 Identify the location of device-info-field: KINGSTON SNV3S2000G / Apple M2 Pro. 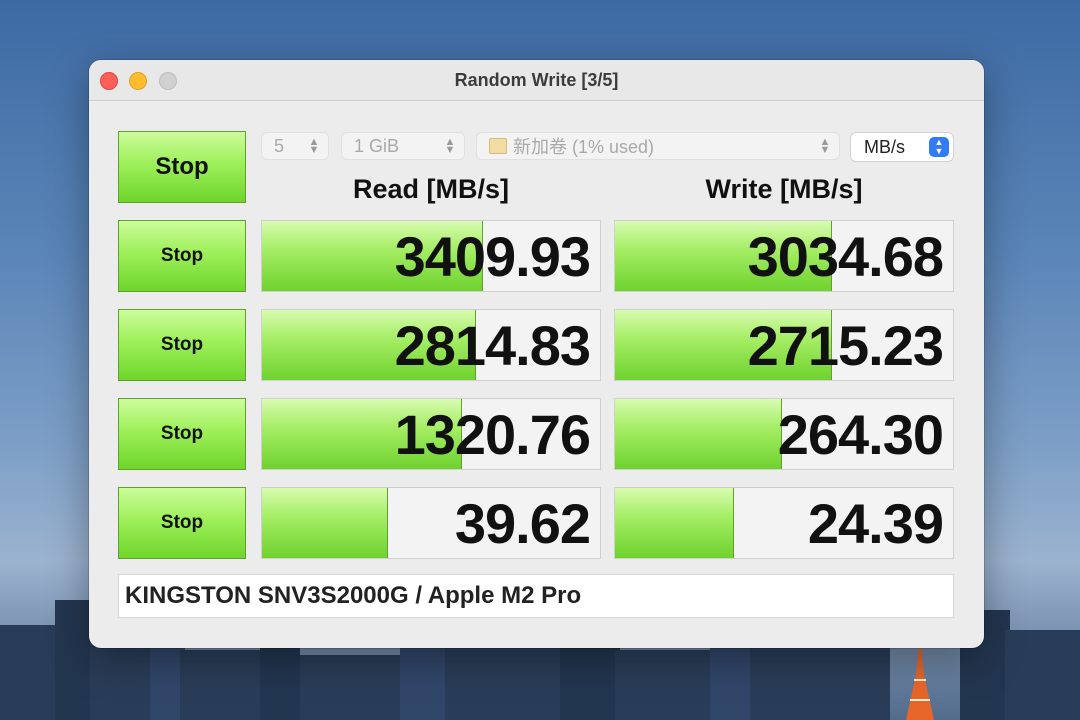
(536, 596).